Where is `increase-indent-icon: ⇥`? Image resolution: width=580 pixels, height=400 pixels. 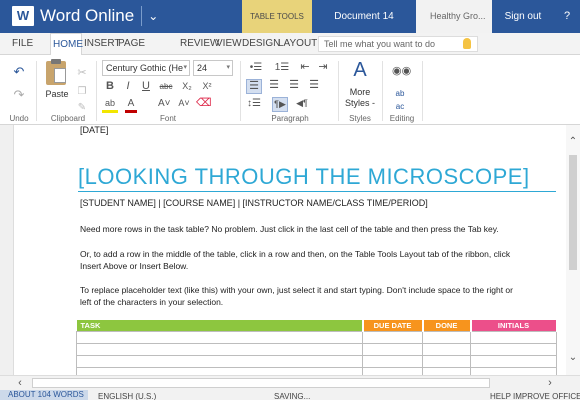 increase-indent-icon: ⇥ is located at coordinates (323, 67).